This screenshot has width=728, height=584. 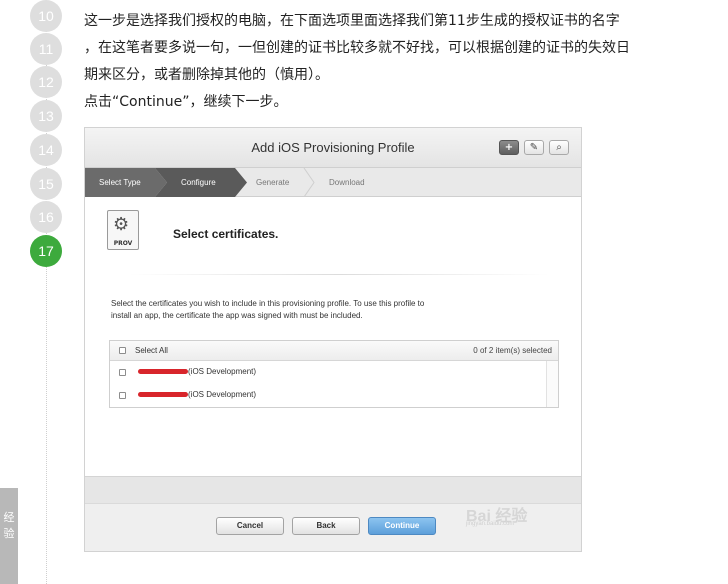 What do you see at coordinates (46, 116) in the screenshot?
I see `step-badge: 13` at bounding box center [46, 116].